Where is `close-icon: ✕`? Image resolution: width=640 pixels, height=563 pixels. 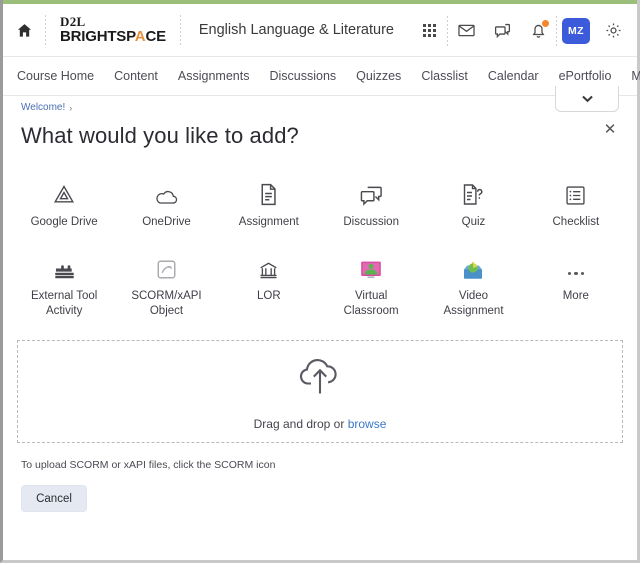
close-icon: ✕ is located at coordinates (610, 129).